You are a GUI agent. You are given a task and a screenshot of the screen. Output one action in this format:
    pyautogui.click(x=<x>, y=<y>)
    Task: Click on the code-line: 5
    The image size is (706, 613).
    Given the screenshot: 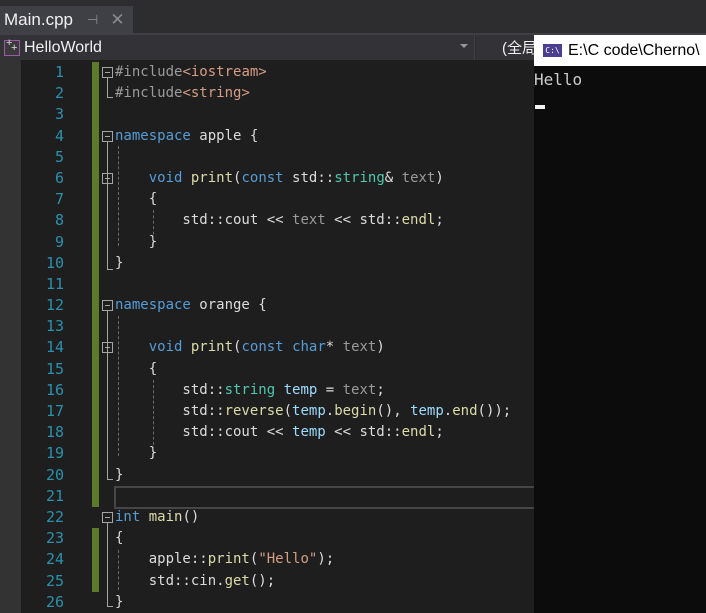 What is the action you would take?
    pyautogui.click(x=277, y=157)
    